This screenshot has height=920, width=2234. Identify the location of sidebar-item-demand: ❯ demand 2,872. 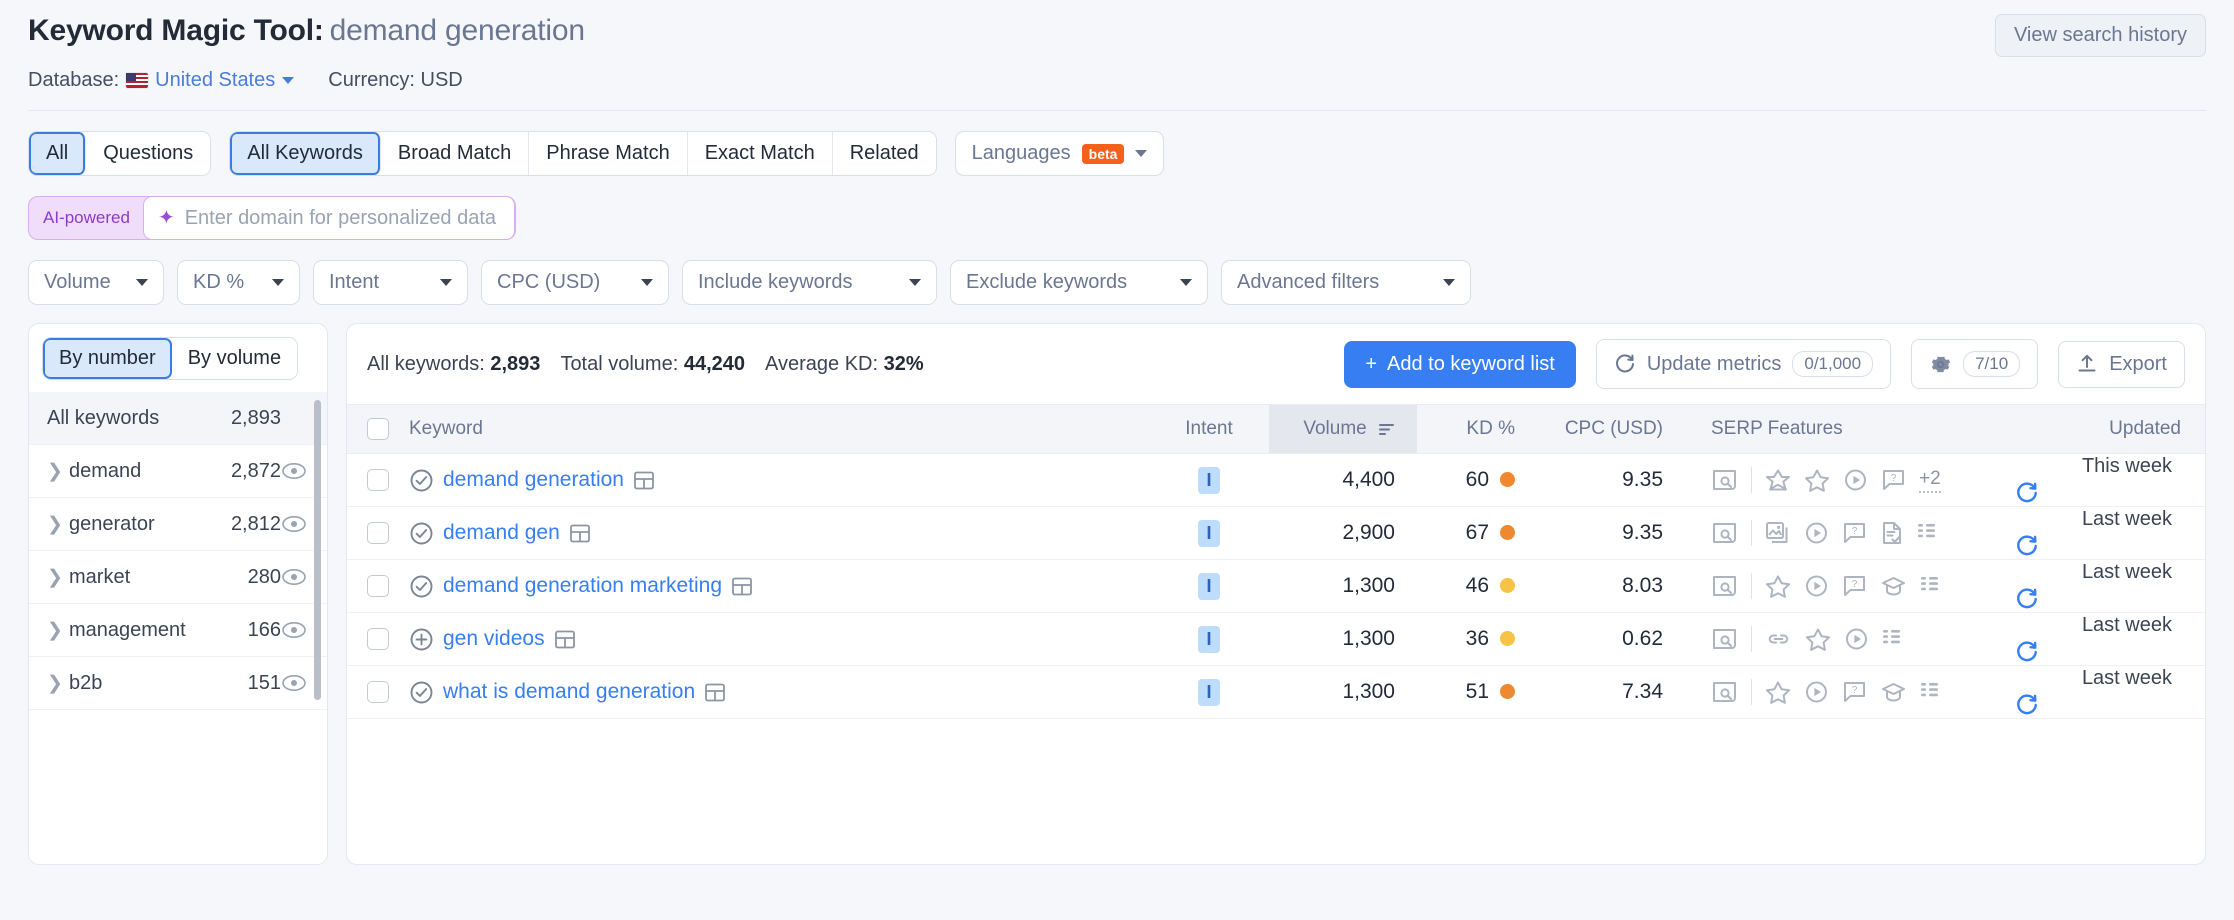
(178, 471).